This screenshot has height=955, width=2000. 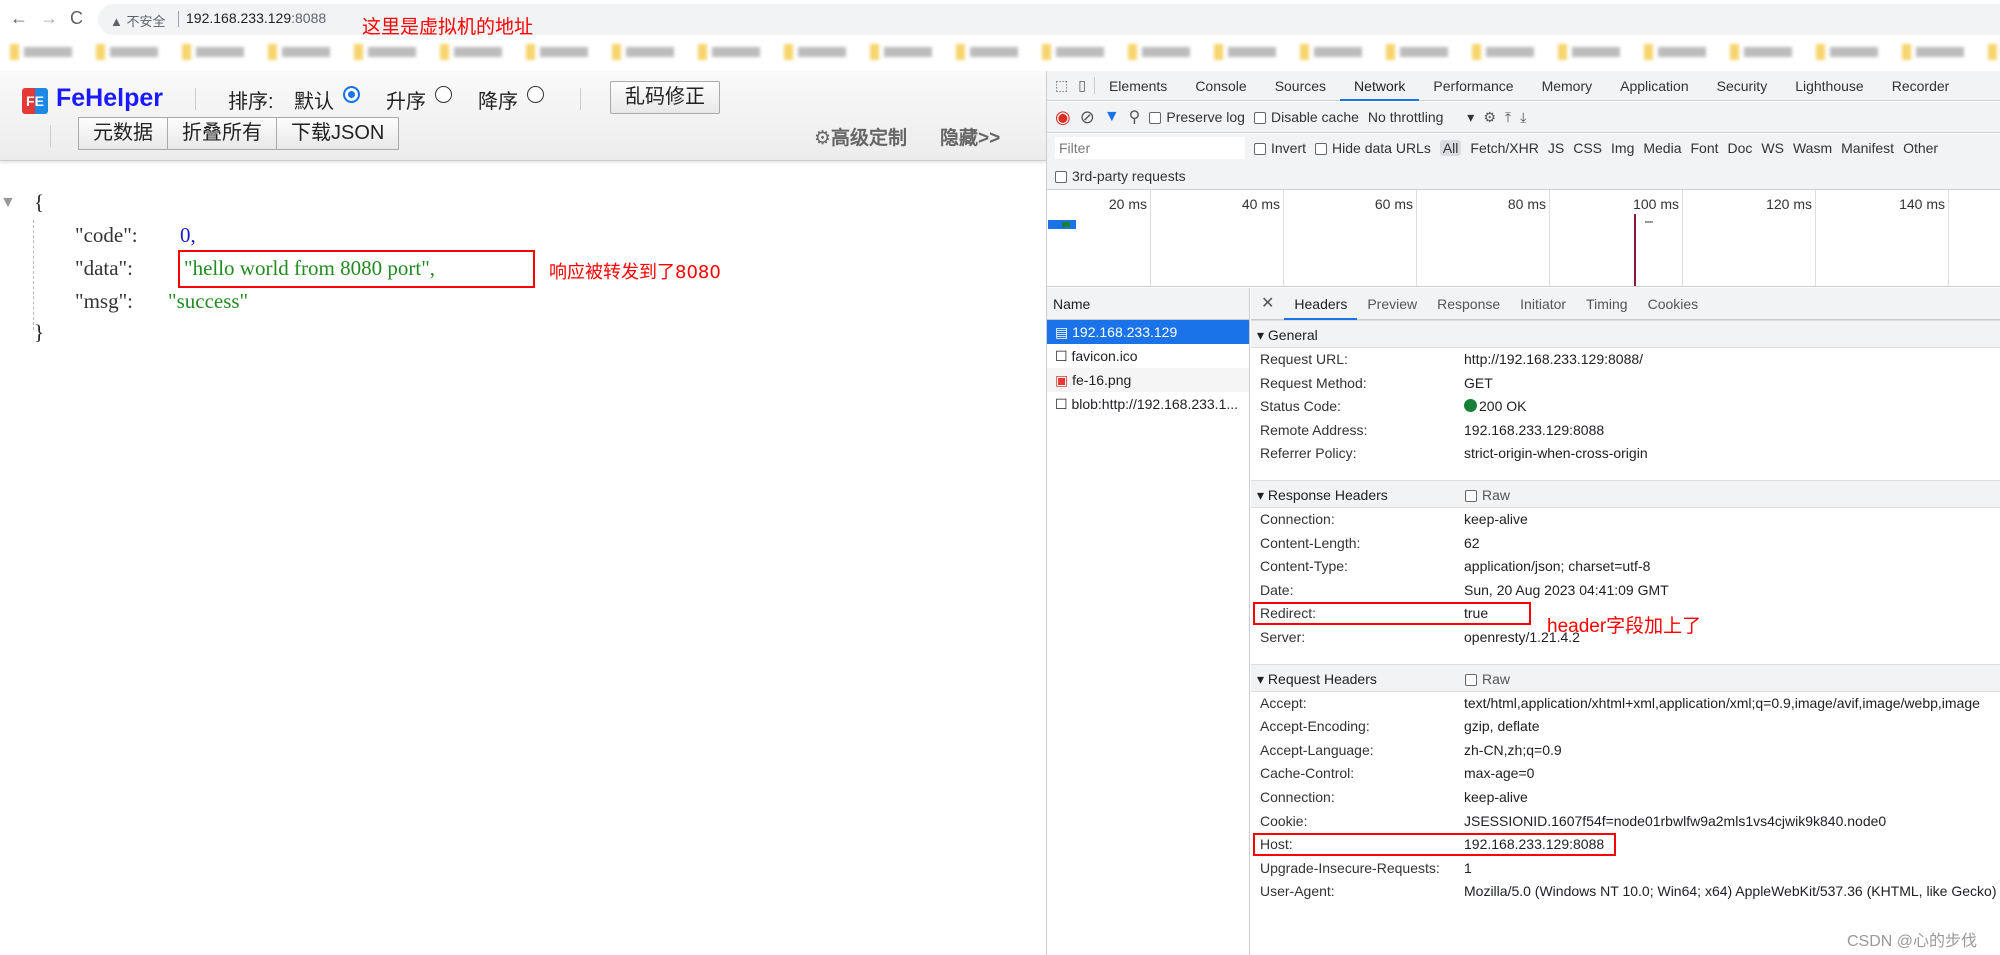 What do you see at coordinates (1673, 304) in the screenshot?
I see `tab-cookies: Cookies` at bounding box center [1673, 304].